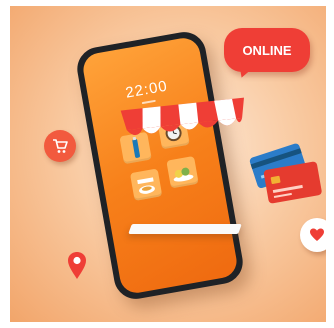  I want to click on product-tile-groceries, so click(182, 172).